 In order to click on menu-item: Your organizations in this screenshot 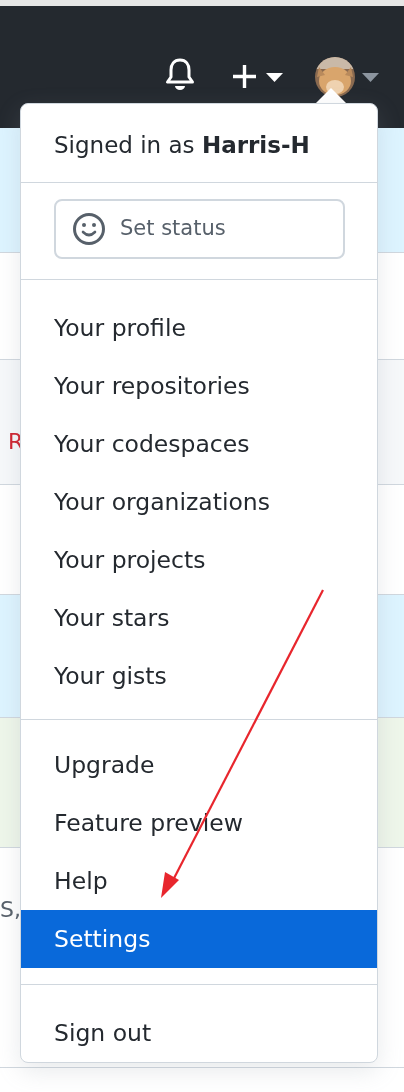, I will do `click(199, 501)`.